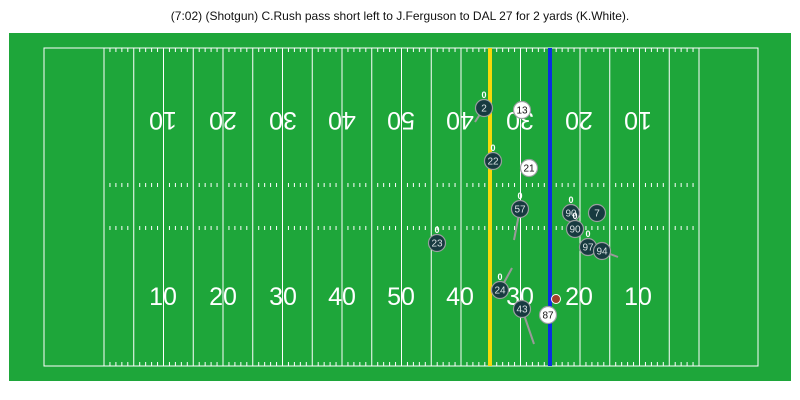 The height and width of the screenshot is (400, 800). I want to click on top-yard-numbers: 10 20 30 40 50 40 30 20 10, so click(400, 120).